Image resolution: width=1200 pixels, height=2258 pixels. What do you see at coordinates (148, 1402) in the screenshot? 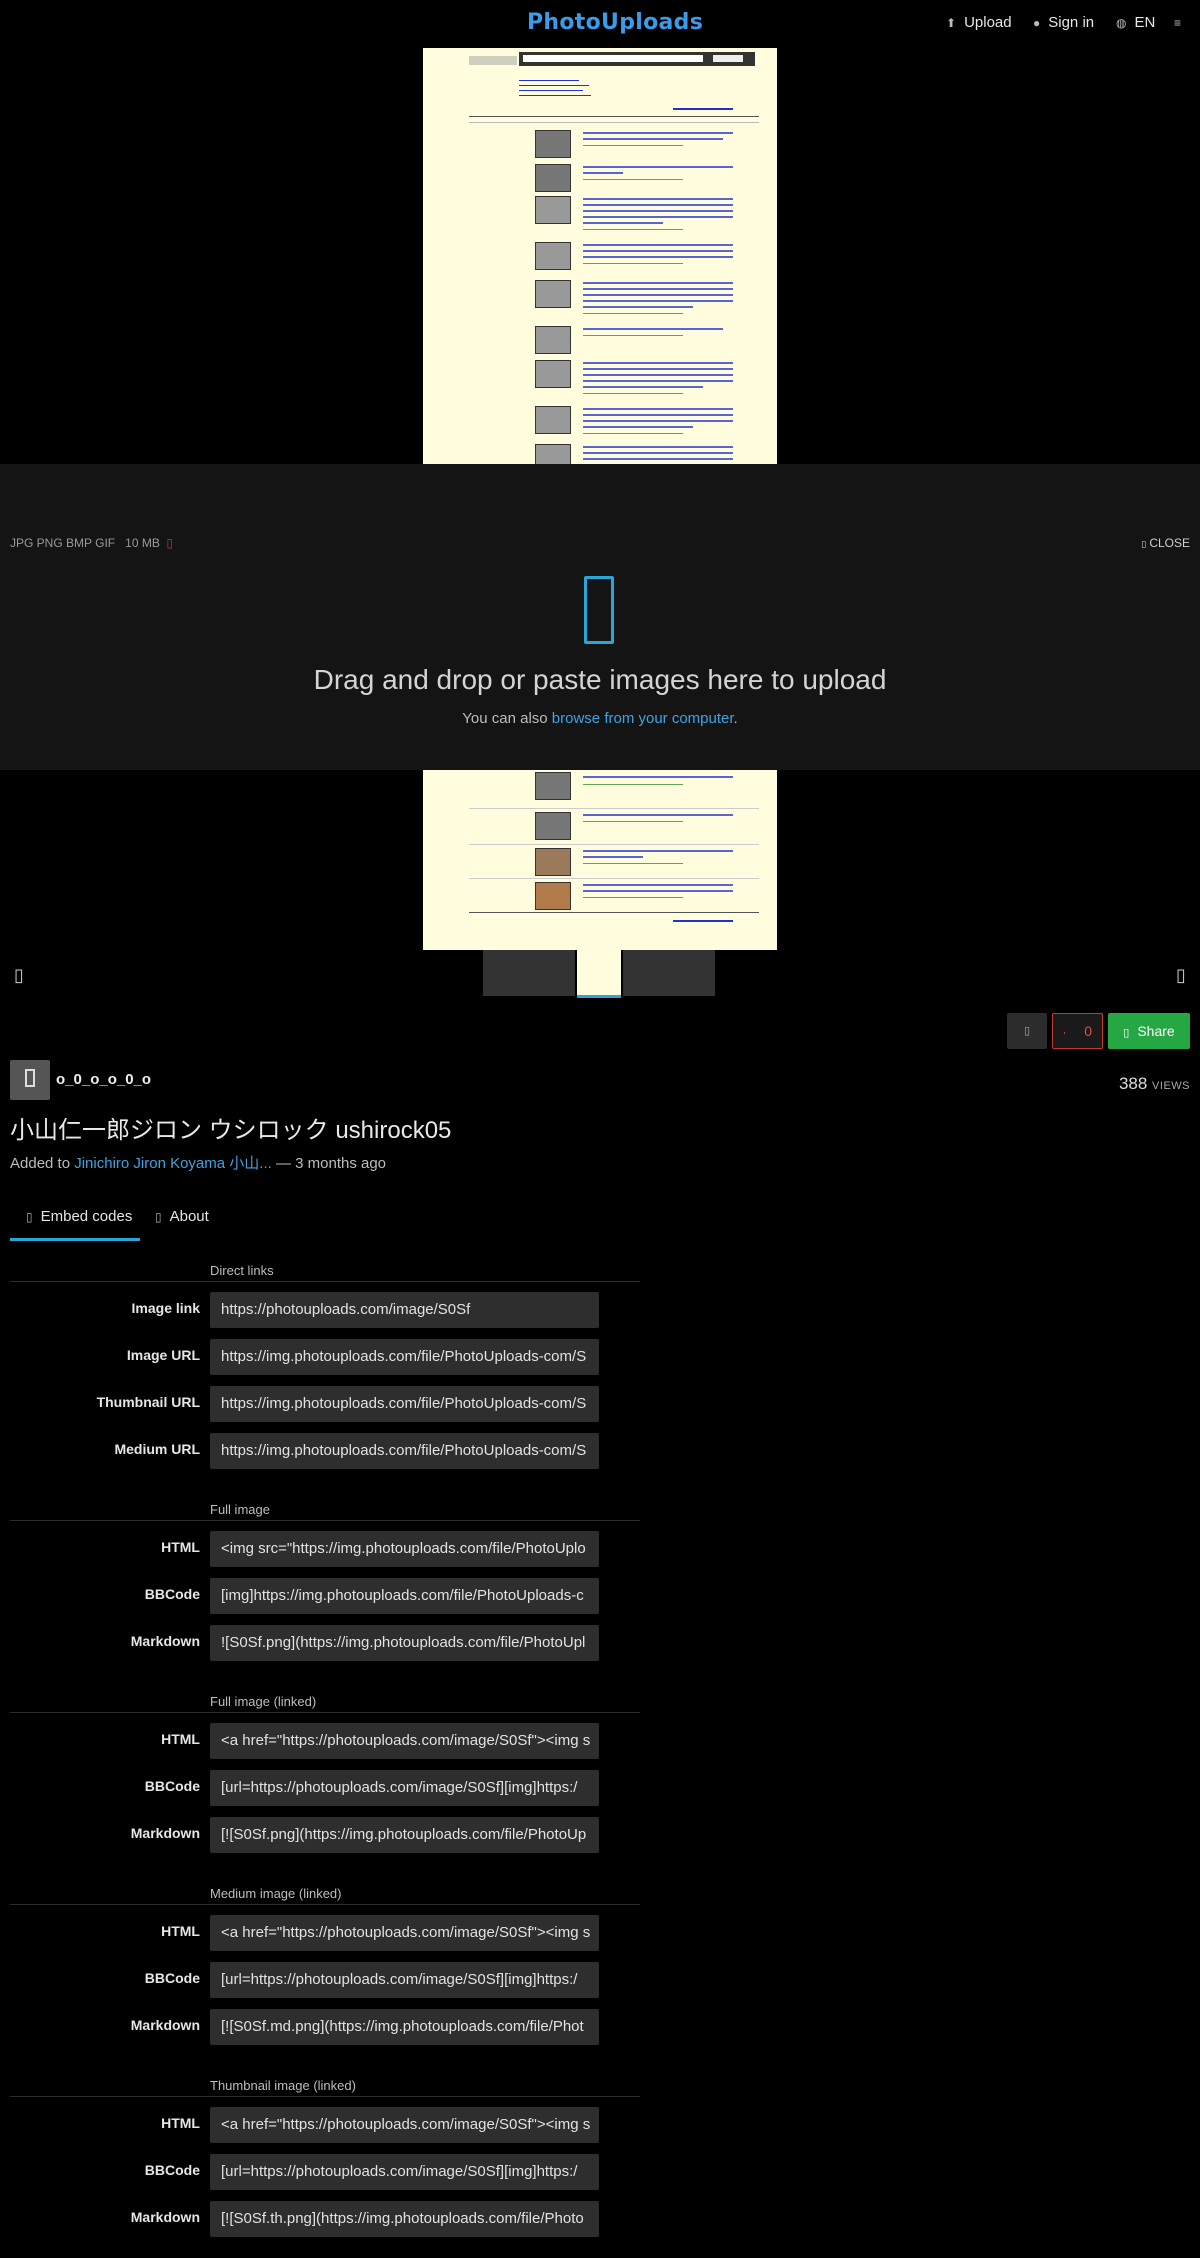
I see `thumbnail-url-label: Thumbnail URL` at bounding box center [148, 1402].